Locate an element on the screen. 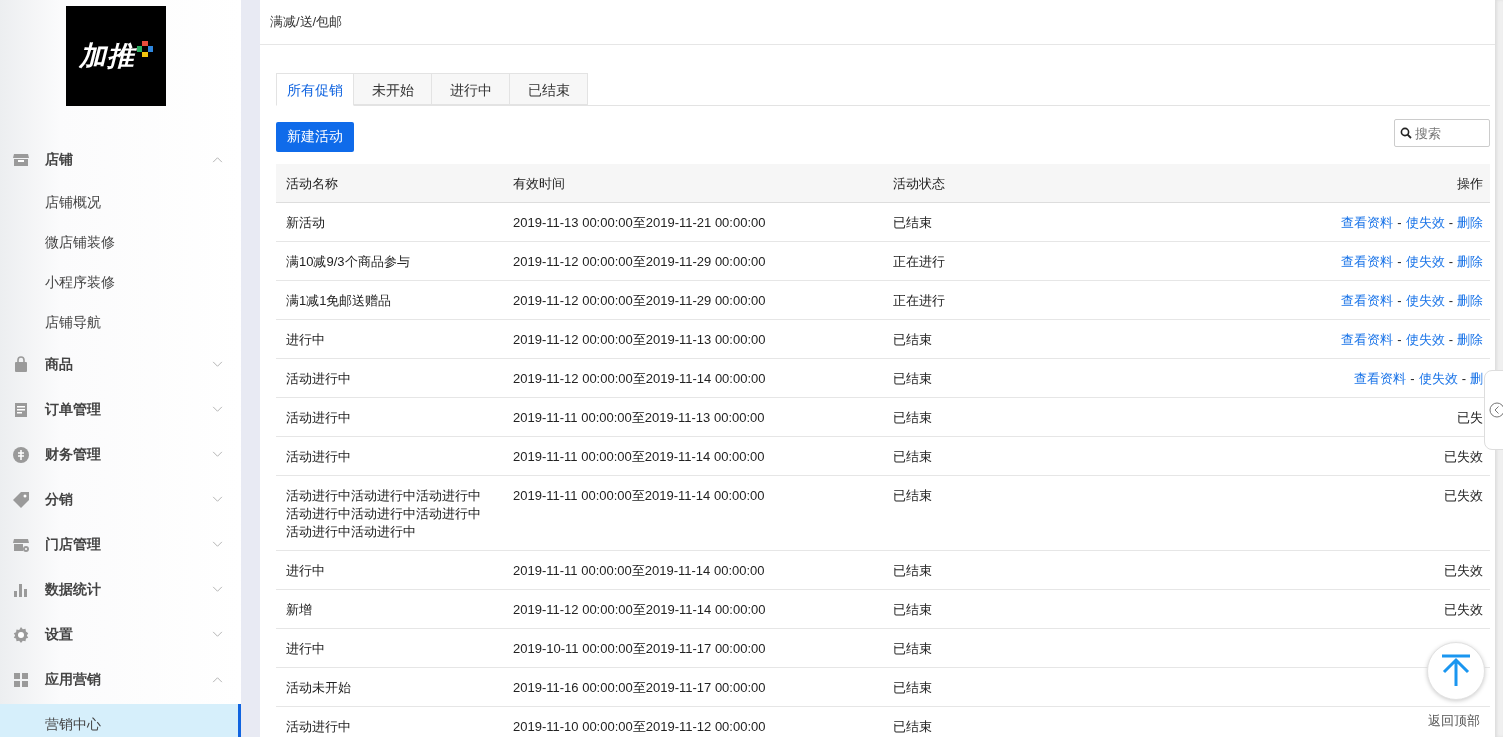  nav-subitem: 小程序装修 is located at coordinates (120, 282).